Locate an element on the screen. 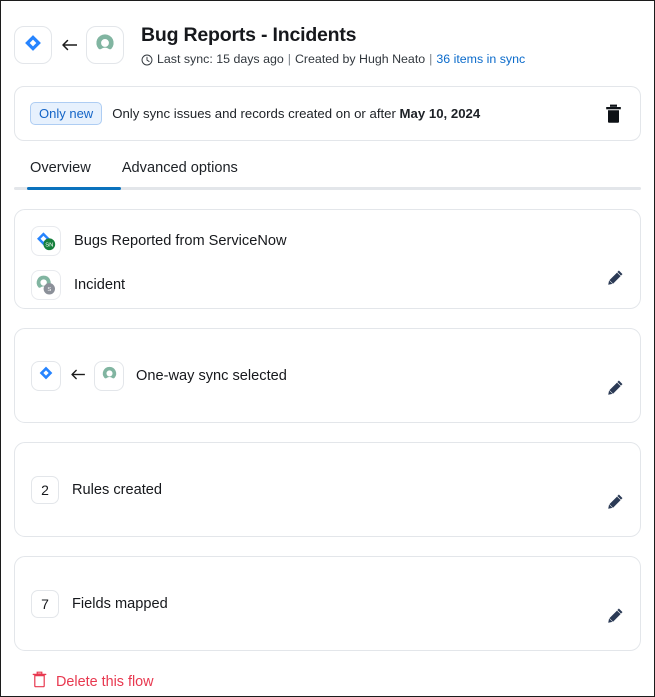 This screenshot has height=697, width=655. tab-underline-track is located at coordinates (327, 189).